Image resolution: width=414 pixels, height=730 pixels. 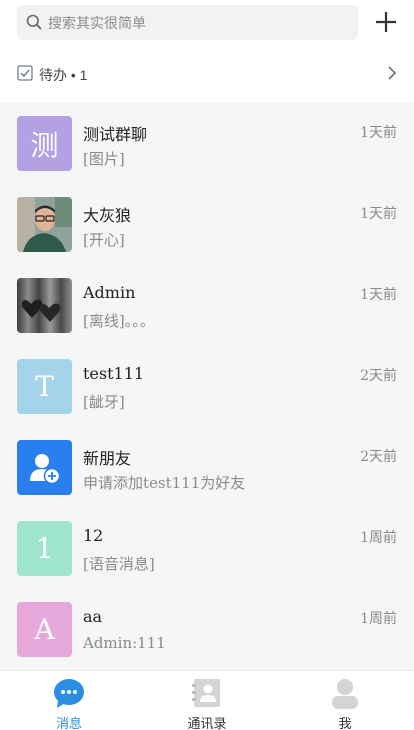 I want to click on avatar: 1, so click(x=44, y=548).